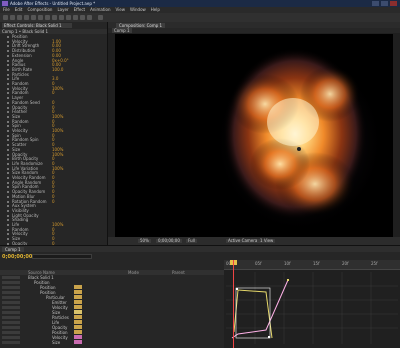 This screenshot has width=400, height=348. I want to click on selection-tool-icon, so click(5, 17).